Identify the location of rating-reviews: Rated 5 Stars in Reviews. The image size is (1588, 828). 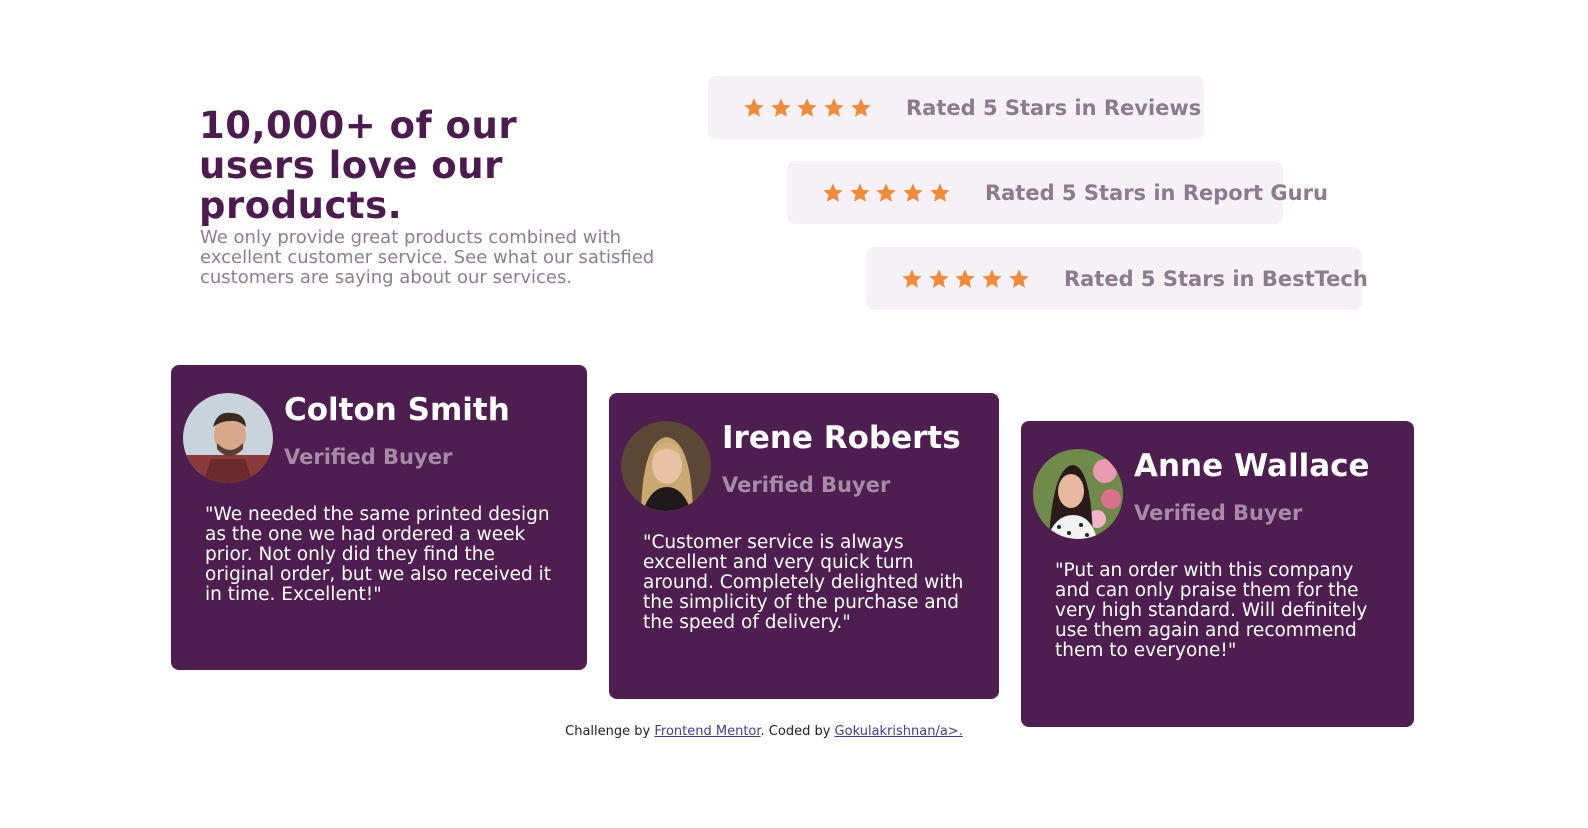
(956, 107).